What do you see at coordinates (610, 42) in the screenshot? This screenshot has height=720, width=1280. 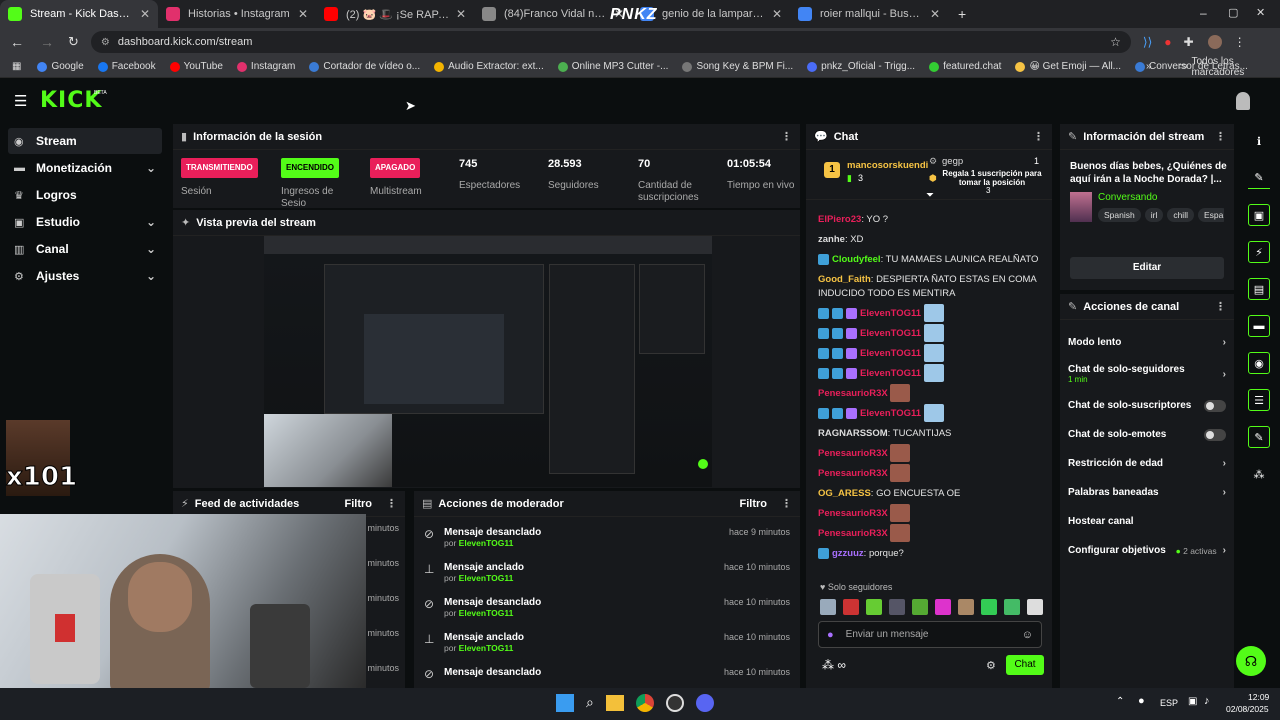 I see `address-bar: ⚙ dashboard.kick.com/stream ☆` at bounding box center [610, 42].